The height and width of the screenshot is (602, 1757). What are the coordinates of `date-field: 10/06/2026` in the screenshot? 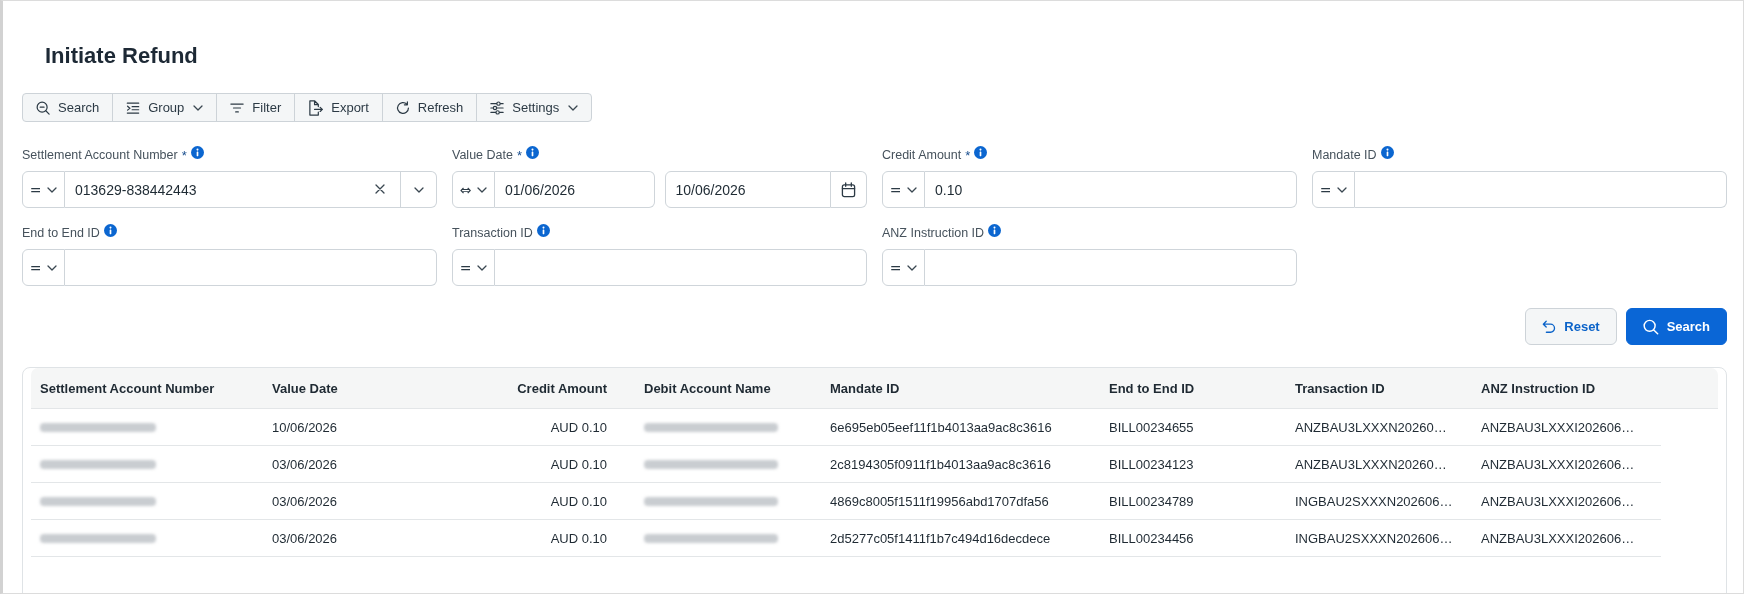 It's located at (747, 189).